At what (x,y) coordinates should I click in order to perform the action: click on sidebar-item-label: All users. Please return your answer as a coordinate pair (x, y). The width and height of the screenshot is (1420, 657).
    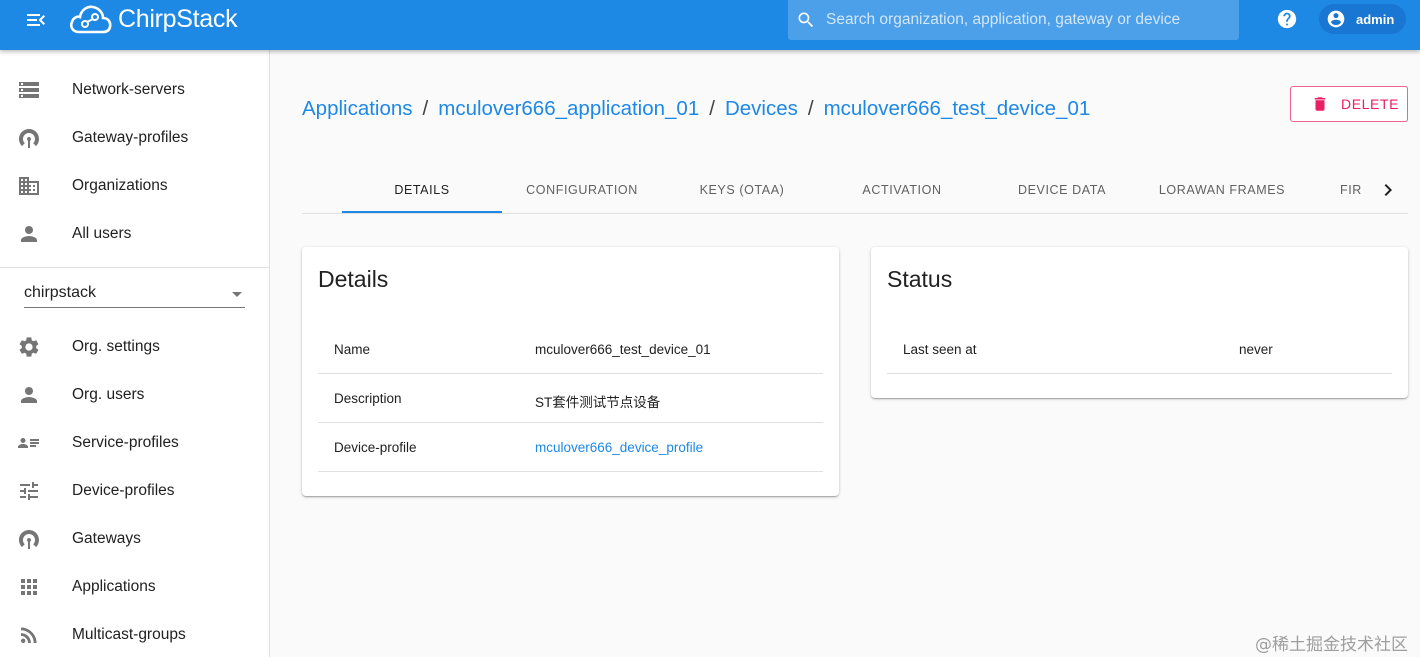
    Looking at the image, I should click on (102, 233).